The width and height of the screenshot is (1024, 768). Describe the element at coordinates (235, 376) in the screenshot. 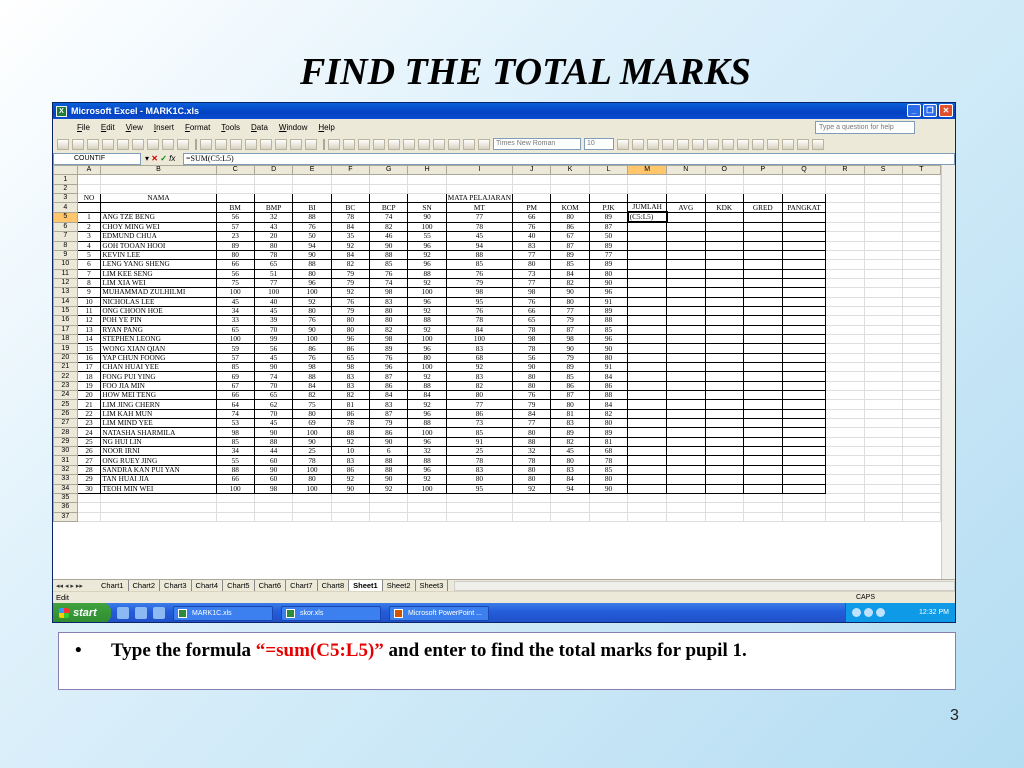

I see `cell: 69` at that location.